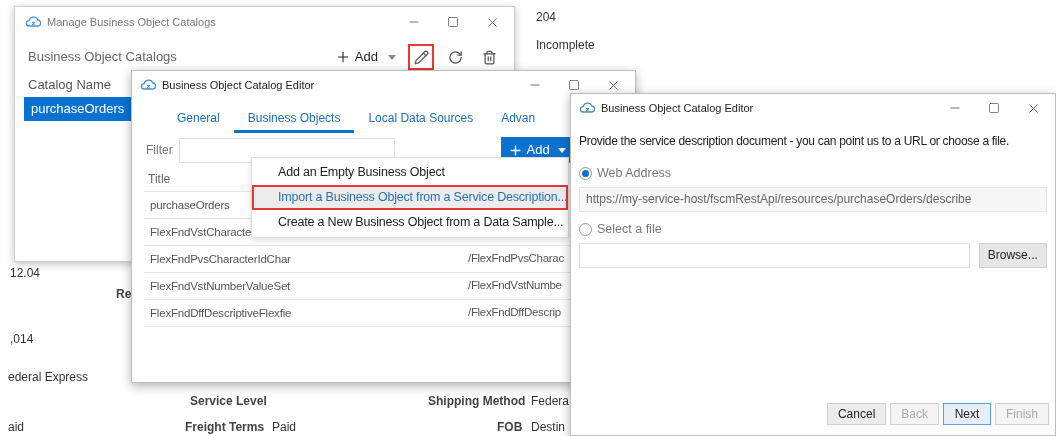  Describe the element at coordinates (201, 231) in the screenshot. I see `table-cell: FlexFndVstCharacte` at that location.